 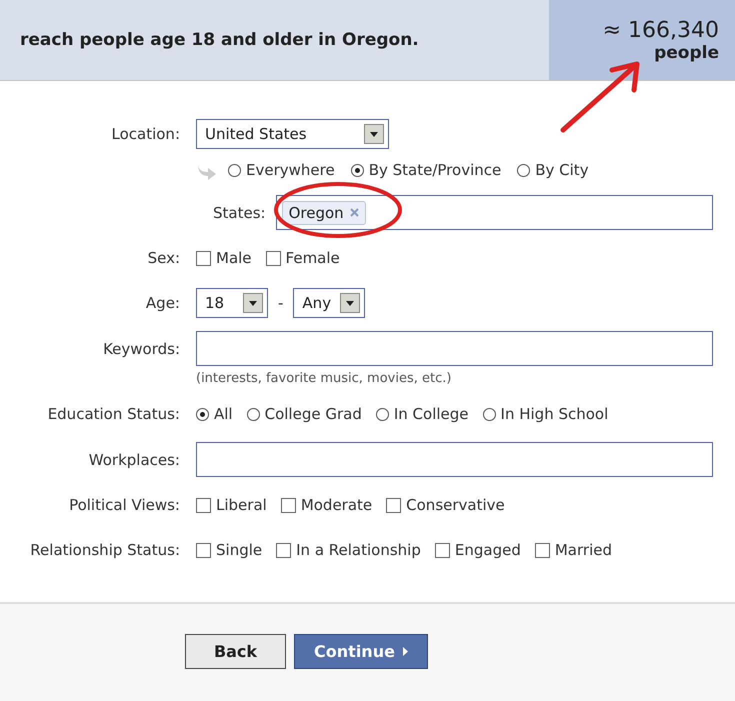 What do you see at coordinates (163, 258) in the screenshot?
I see `field-label: Sex:` at bounding box center [163, 258].